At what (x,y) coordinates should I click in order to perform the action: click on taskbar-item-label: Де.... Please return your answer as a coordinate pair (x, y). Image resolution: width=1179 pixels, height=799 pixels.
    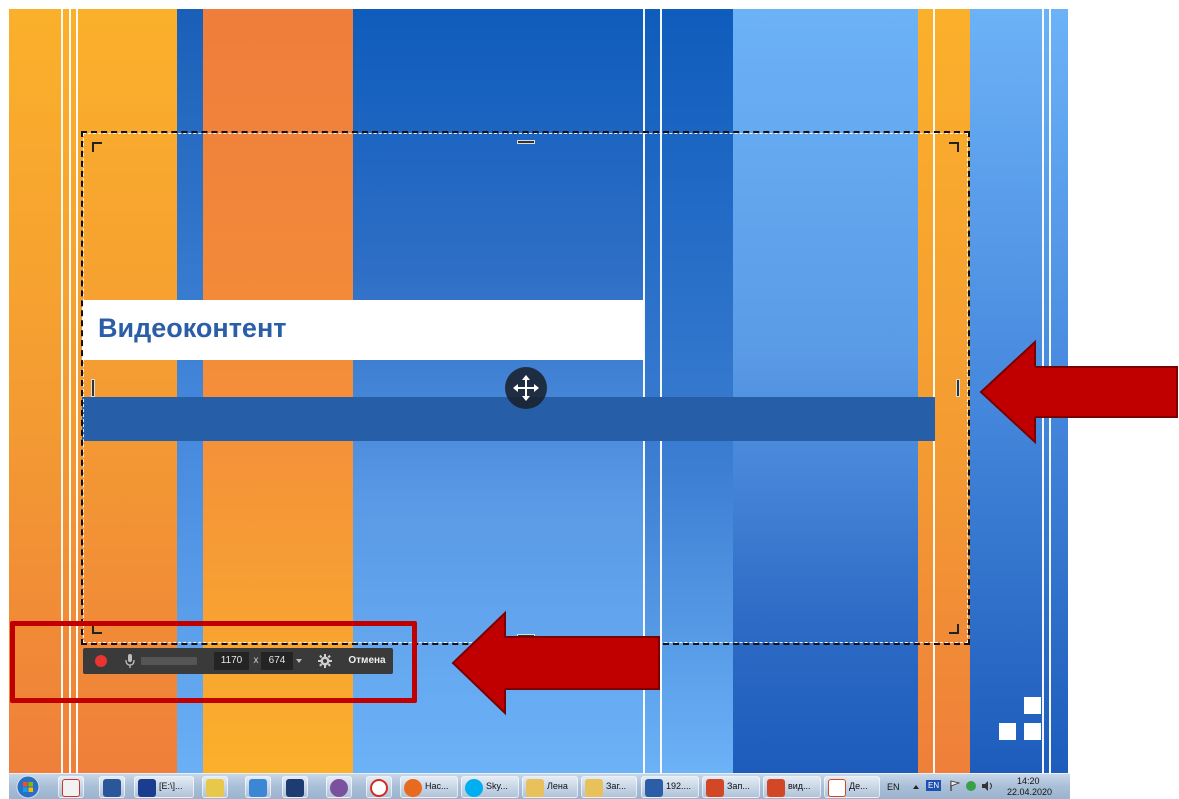
    Looking at the image, I should click on (858, 786).